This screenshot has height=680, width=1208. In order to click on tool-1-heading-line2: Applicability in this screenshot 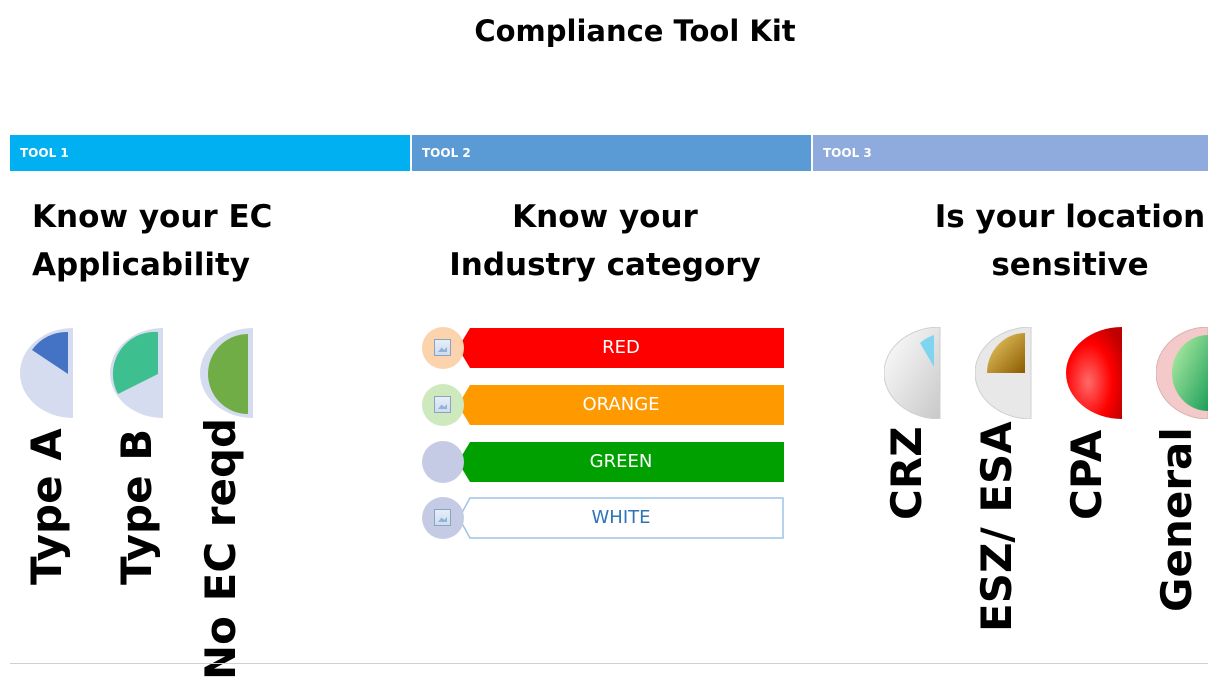, I will do `click(141, 265)`.